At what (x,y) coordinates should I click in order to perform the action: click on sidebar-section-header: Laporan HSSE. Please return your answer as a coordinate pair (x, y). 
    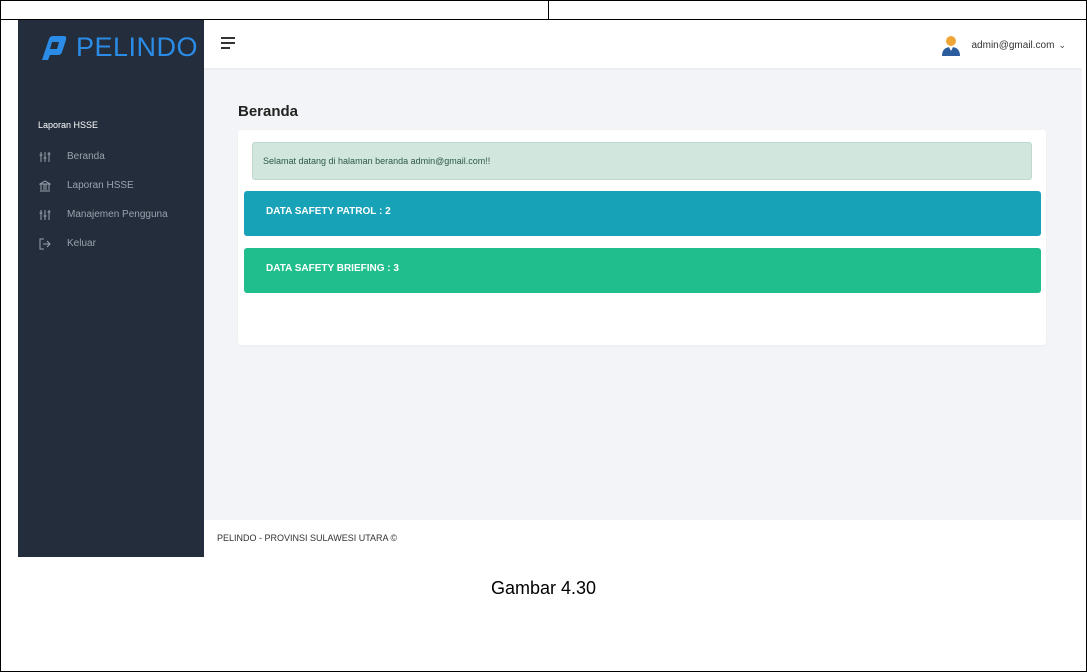
    Looking at the image, I should click on (68, 125).